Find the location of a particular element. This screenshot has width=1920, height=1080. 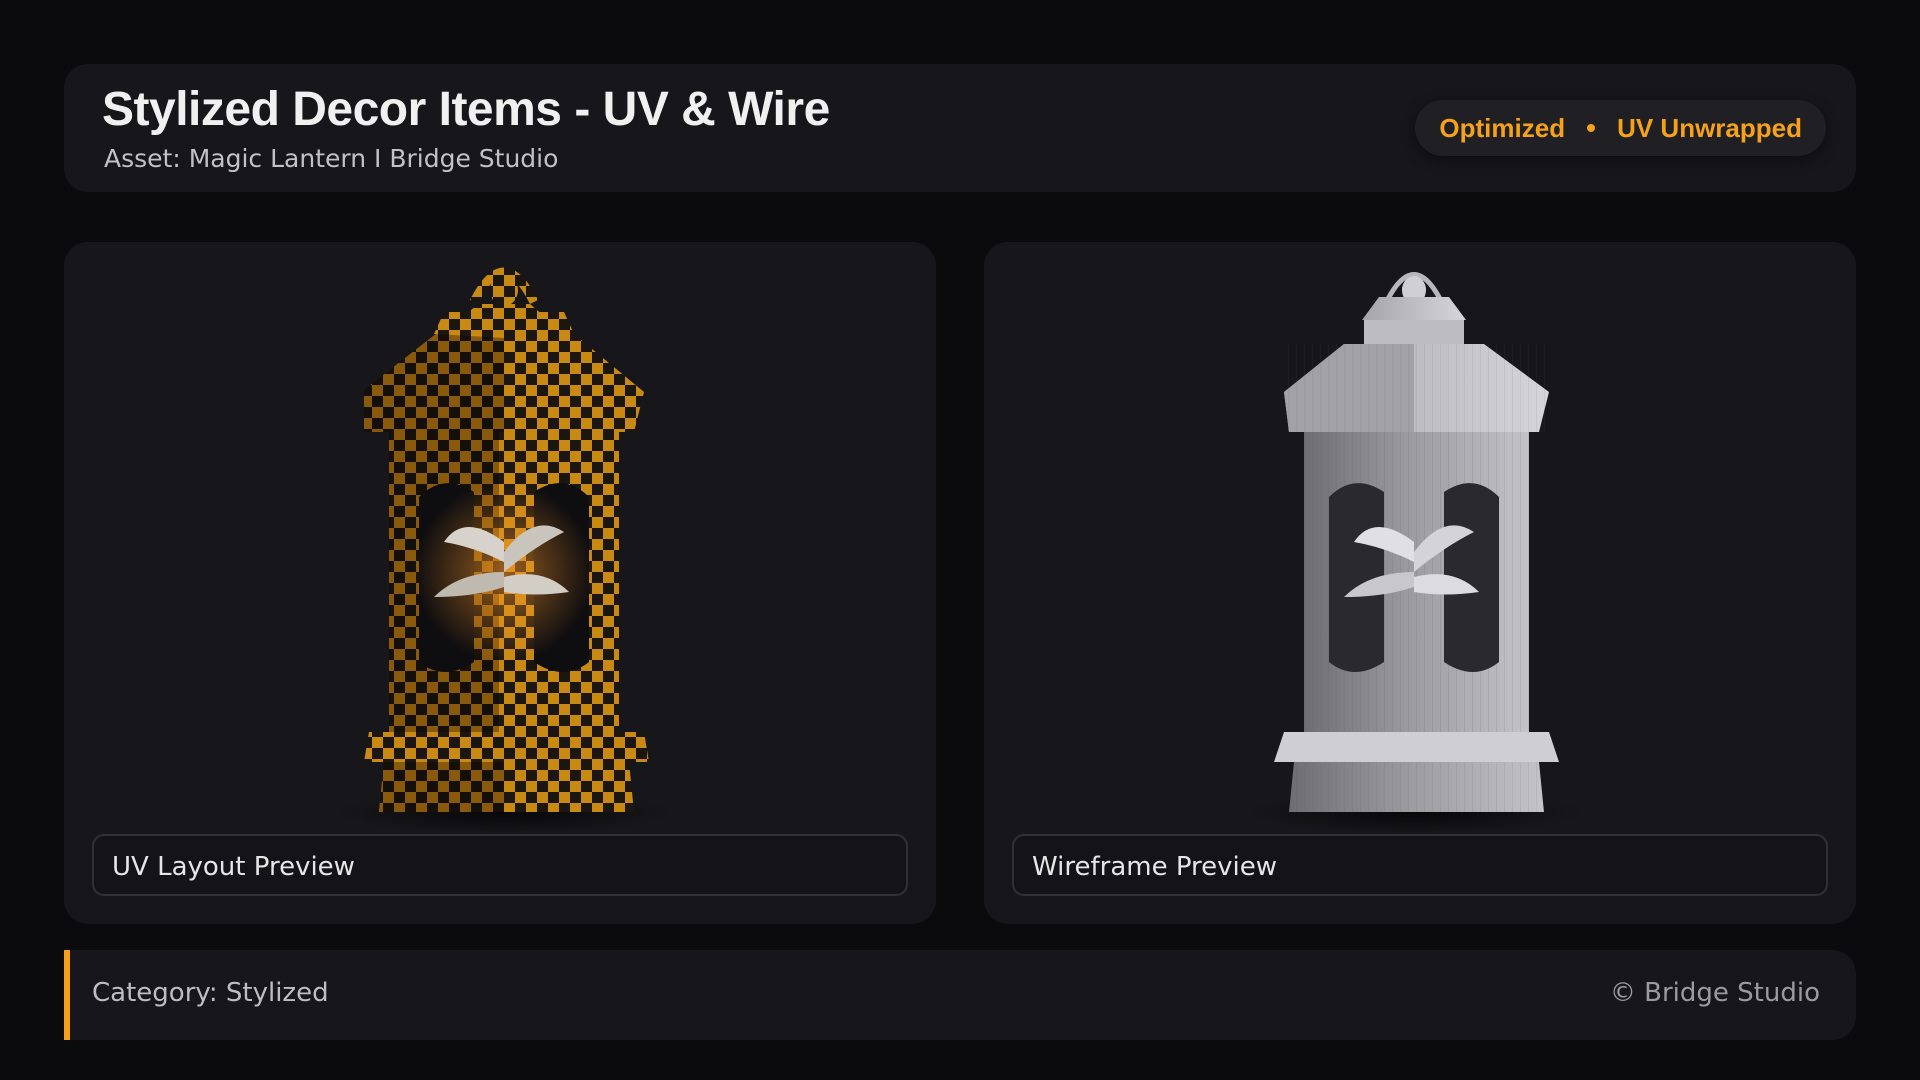

page-title: Stylized Decor Items - UV & Wire is located at coordinates (466, 109).